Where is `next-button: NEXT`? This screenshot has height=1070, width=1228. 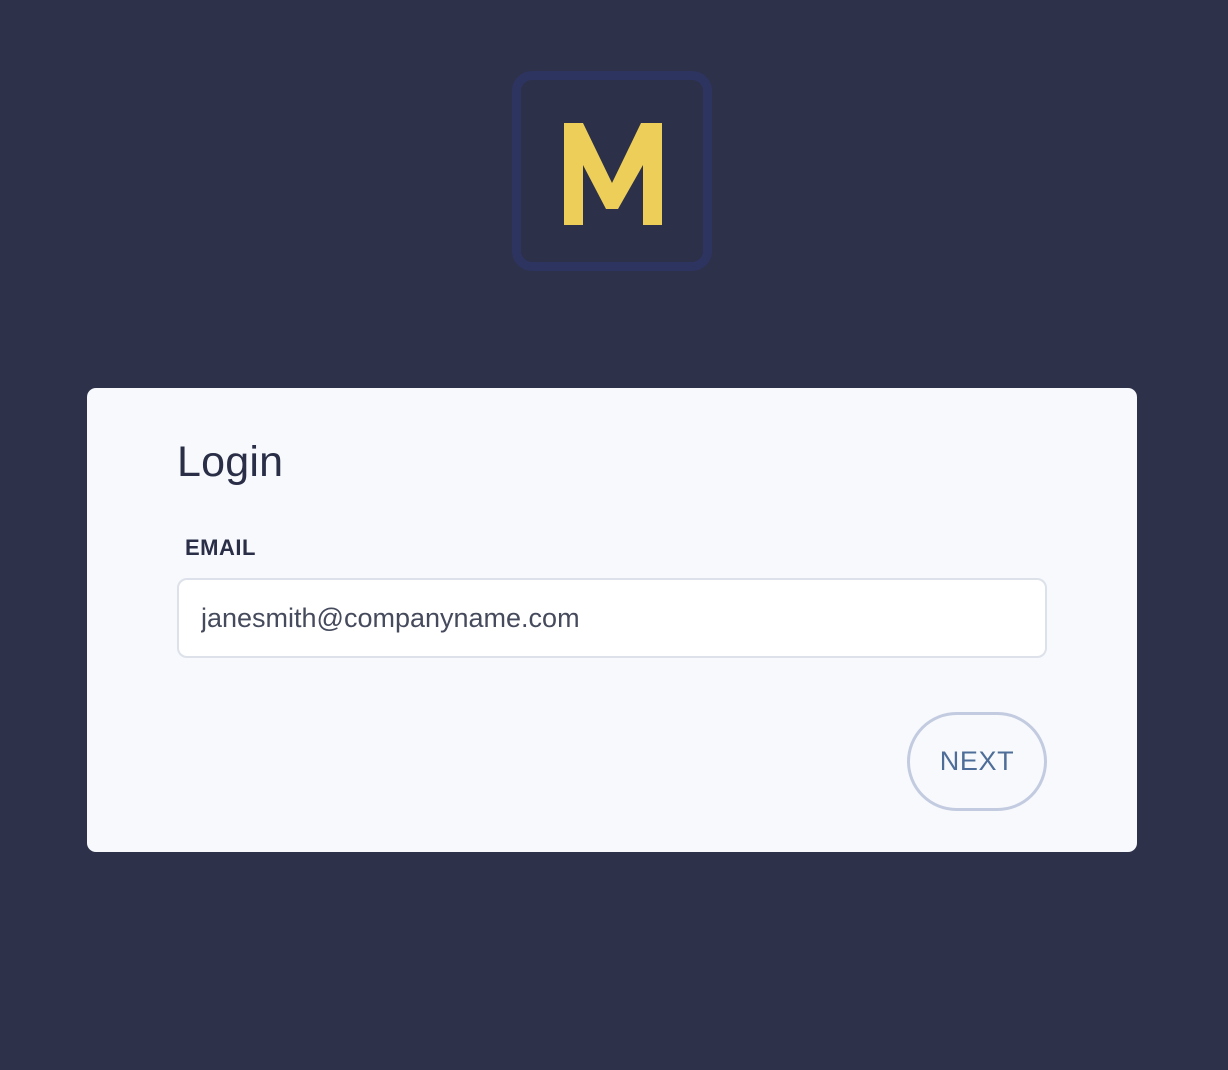
next-button: NEXT is located at coordinates (977, 761).